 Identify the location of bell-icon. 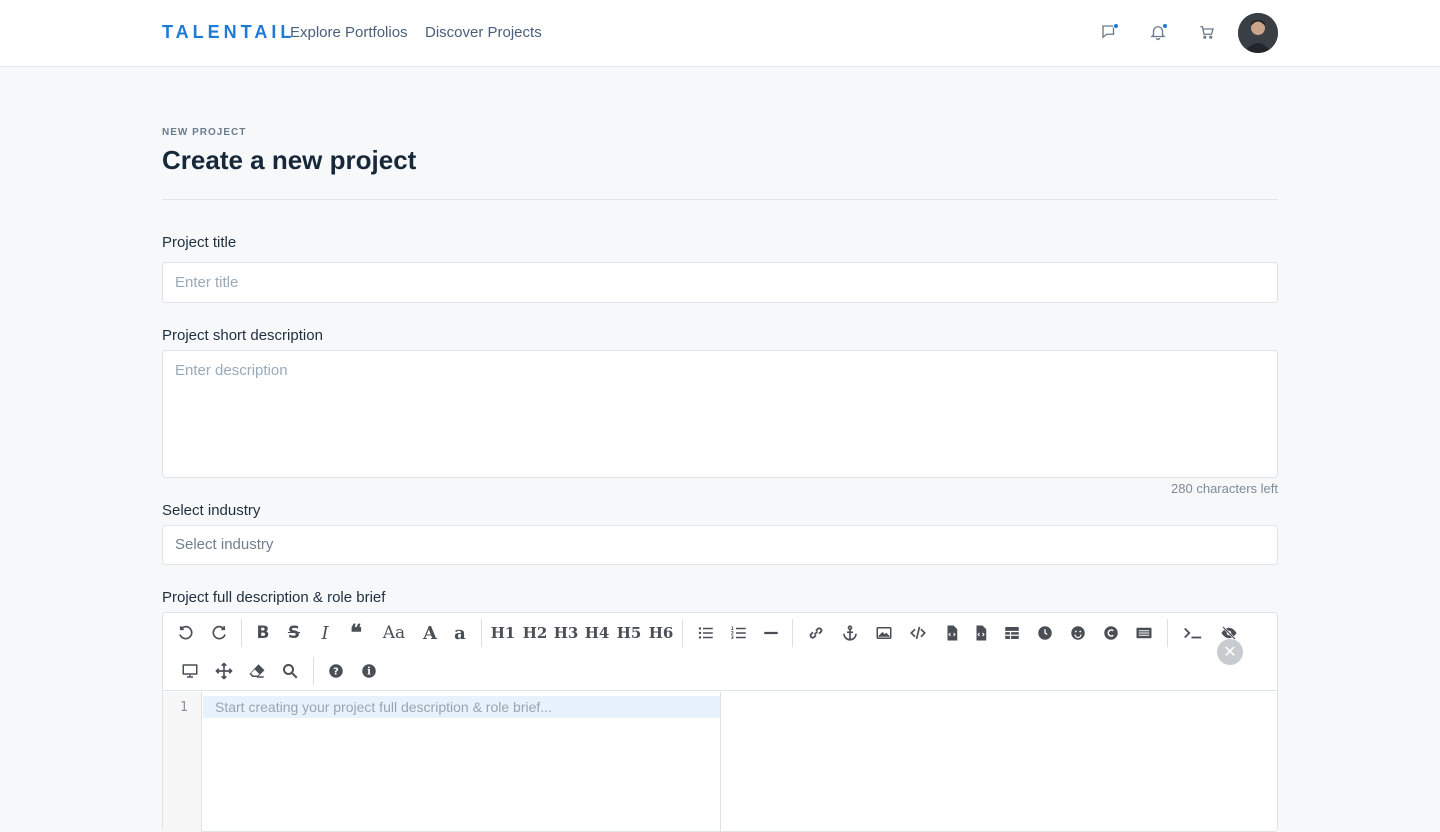
(1158, 32).